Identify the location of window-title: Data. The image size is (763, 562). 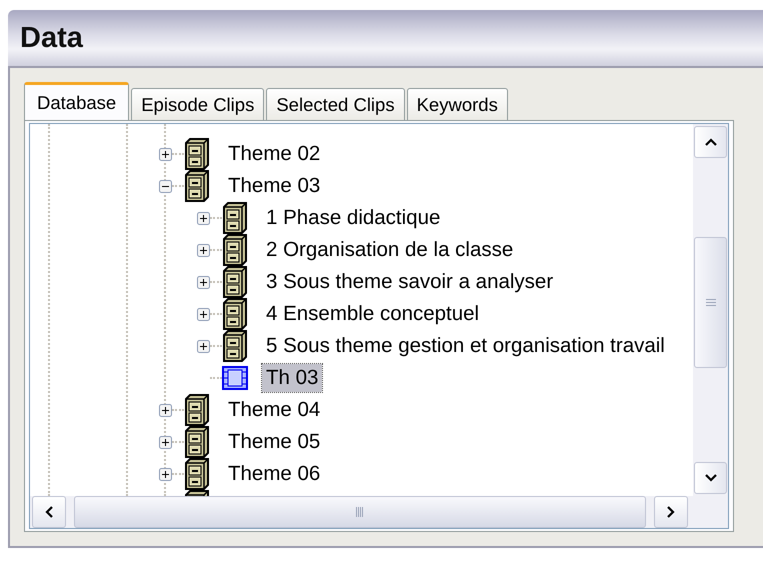
(51, 38).